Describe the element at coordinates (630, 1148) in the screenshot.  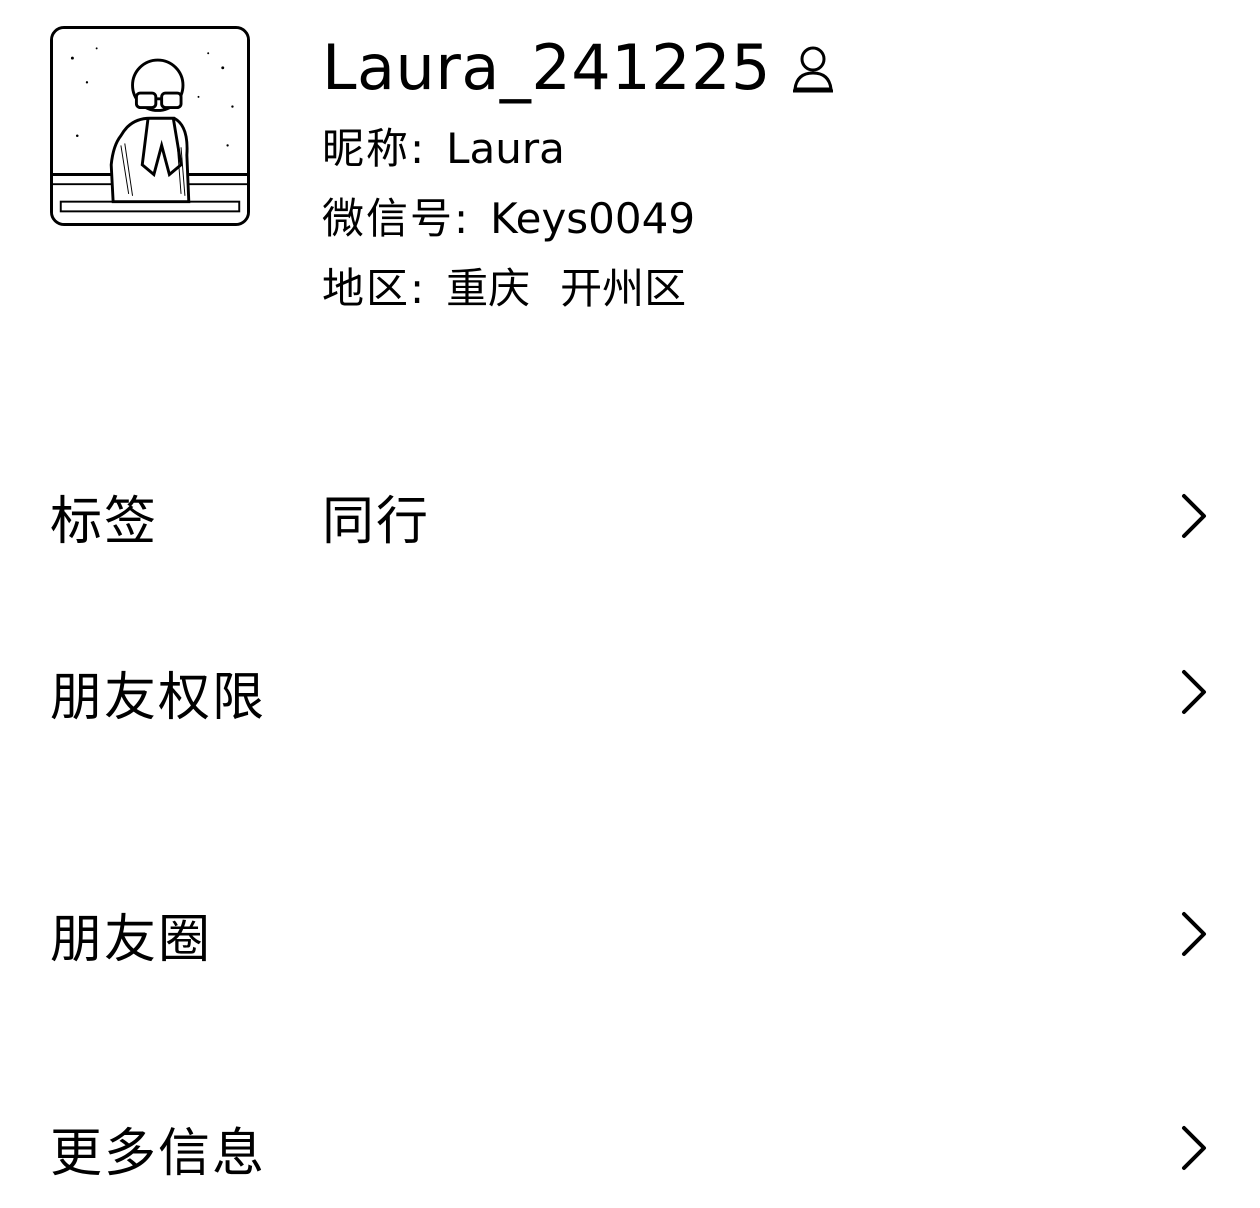
I see `row-more-info: 更多信息` at that location.